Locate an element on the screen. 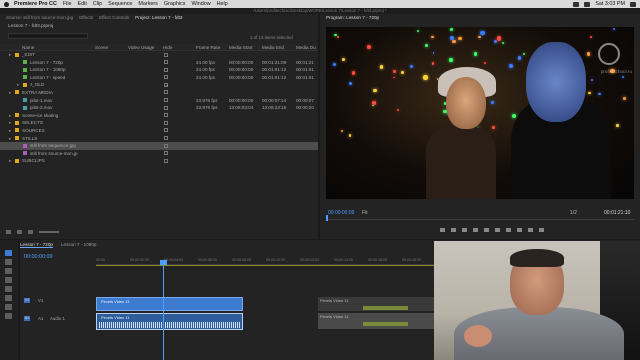 Image resolution: width=640 pixels, height=360 pixels. wifi-icon is located at coordinates (576, 4).